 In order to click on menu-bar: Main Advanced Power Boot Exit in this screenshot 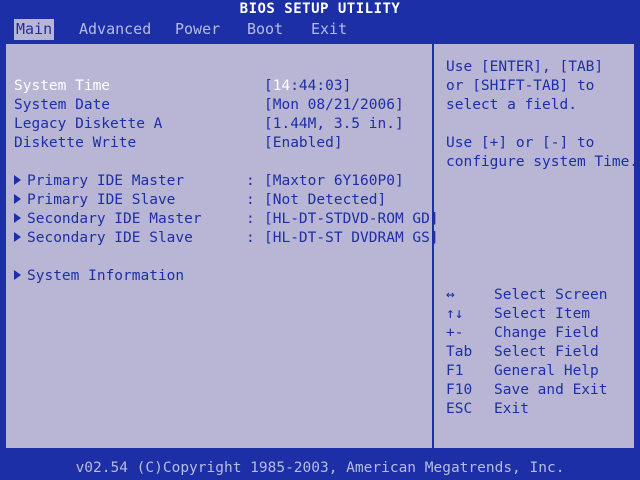, I will do `click(320, 29)`.